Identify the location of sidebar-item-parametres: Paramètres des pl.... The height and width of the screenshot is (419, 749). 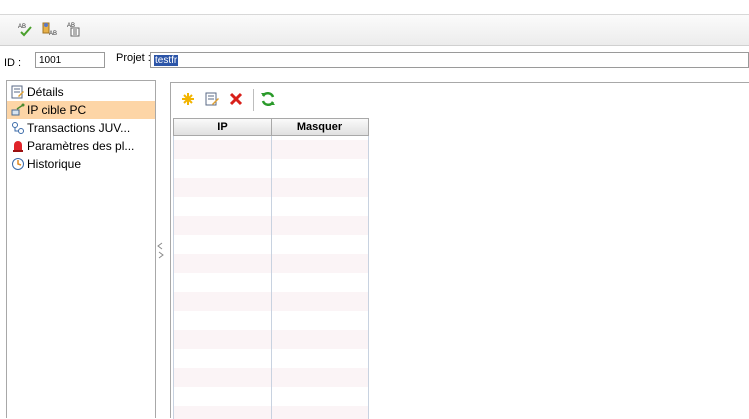
(81, 146).